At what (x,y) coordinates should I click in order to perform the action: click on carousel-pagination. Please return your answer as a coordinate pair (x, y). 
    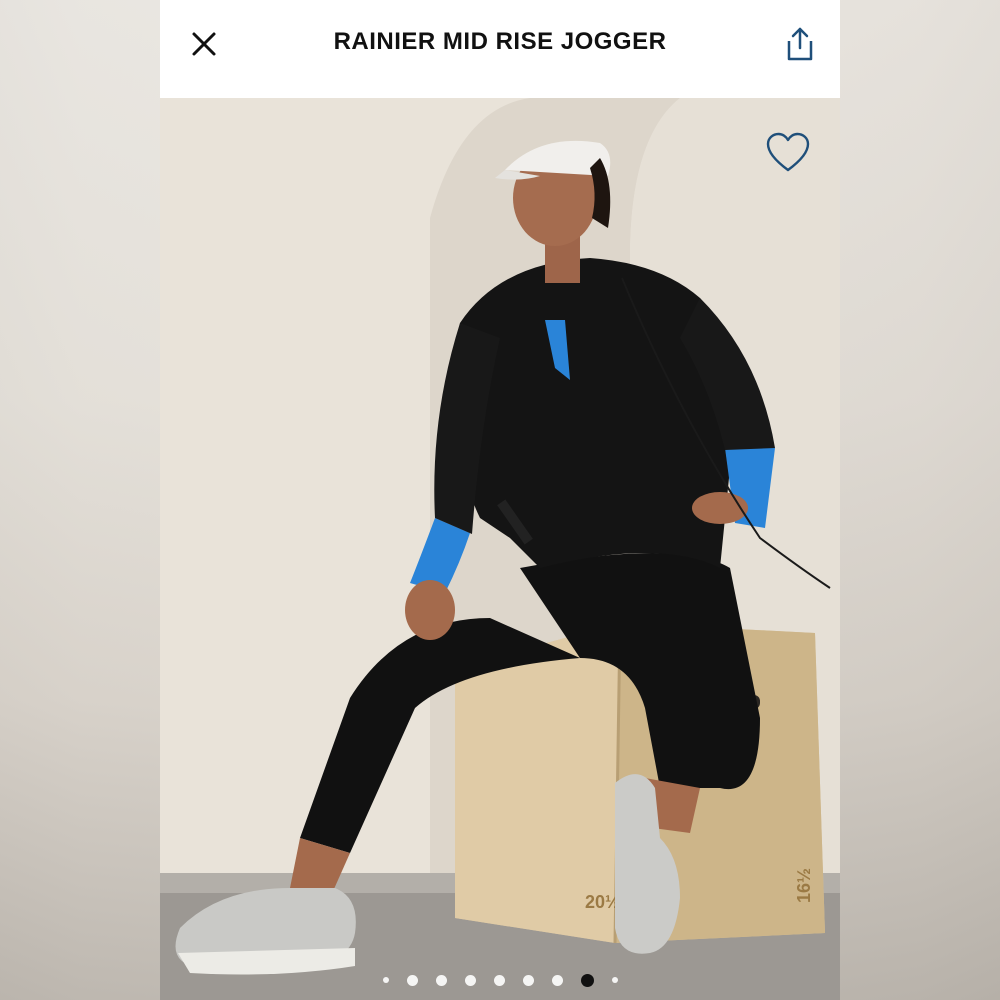
    Looking at the image, I should click on (500, 980).